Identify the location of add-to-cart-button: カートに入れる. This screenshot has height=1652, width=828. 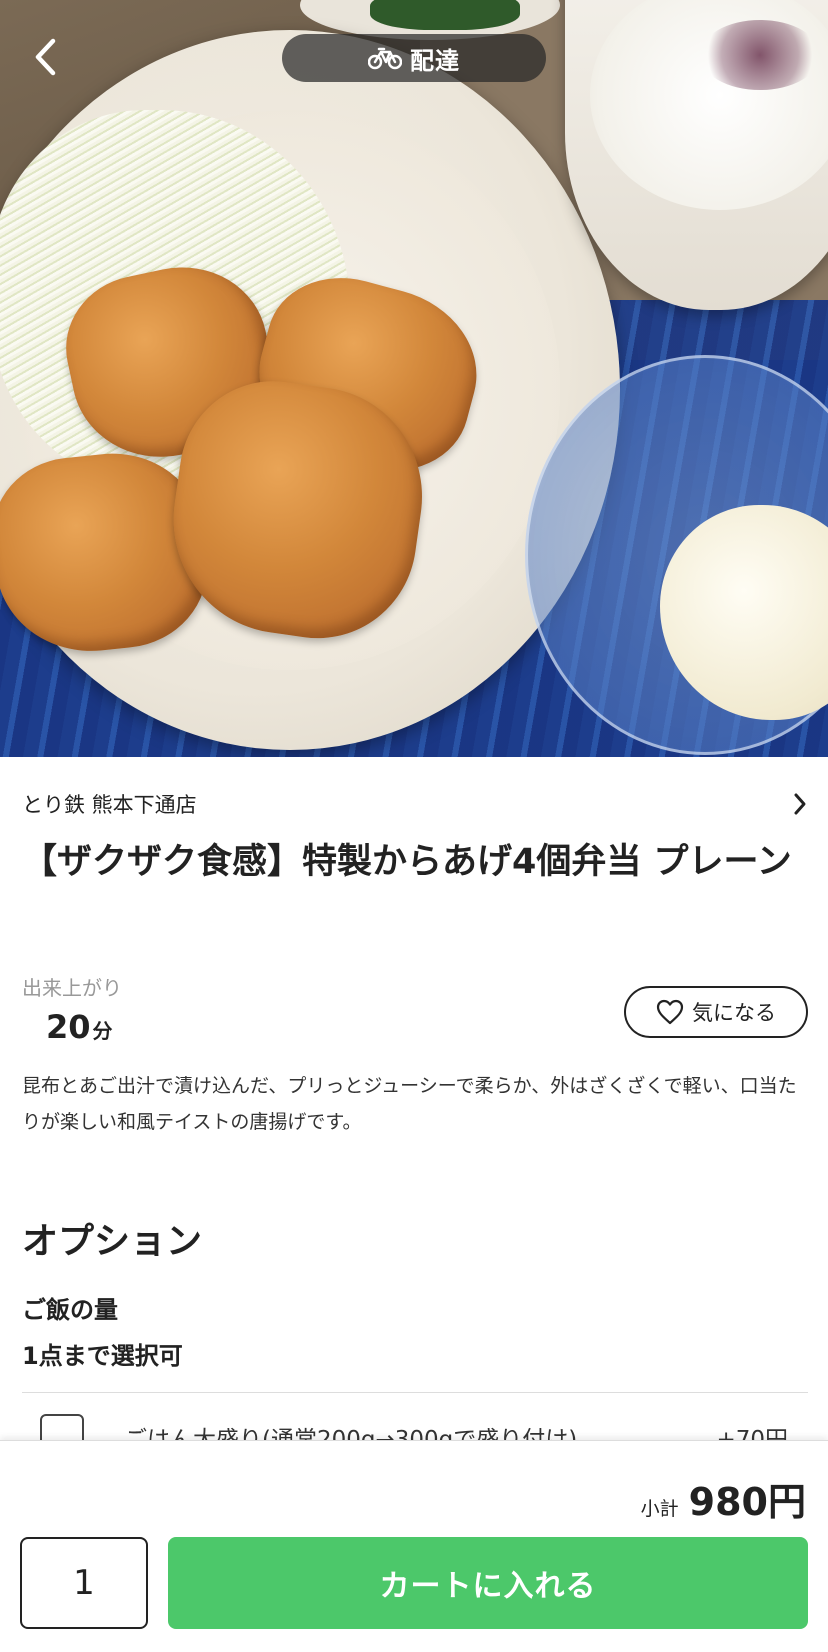
(488, 1583).